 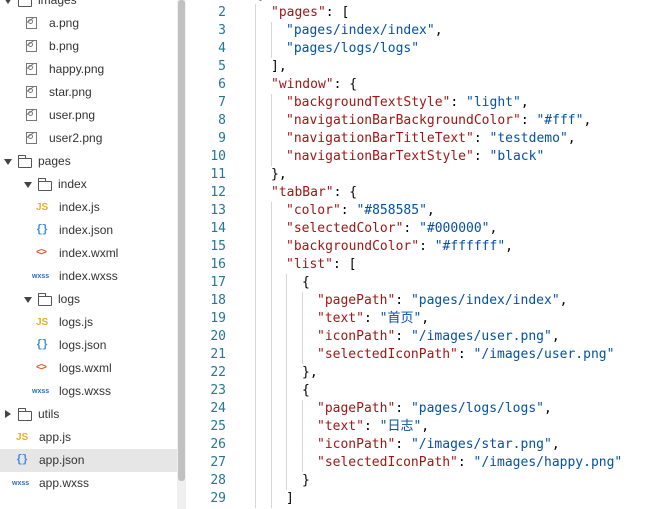 What do you see at coordinates (417, 49) in the screenshot?
I see `code-line: 4 "pages/logs/logs"` at bounding box center [417, 49].